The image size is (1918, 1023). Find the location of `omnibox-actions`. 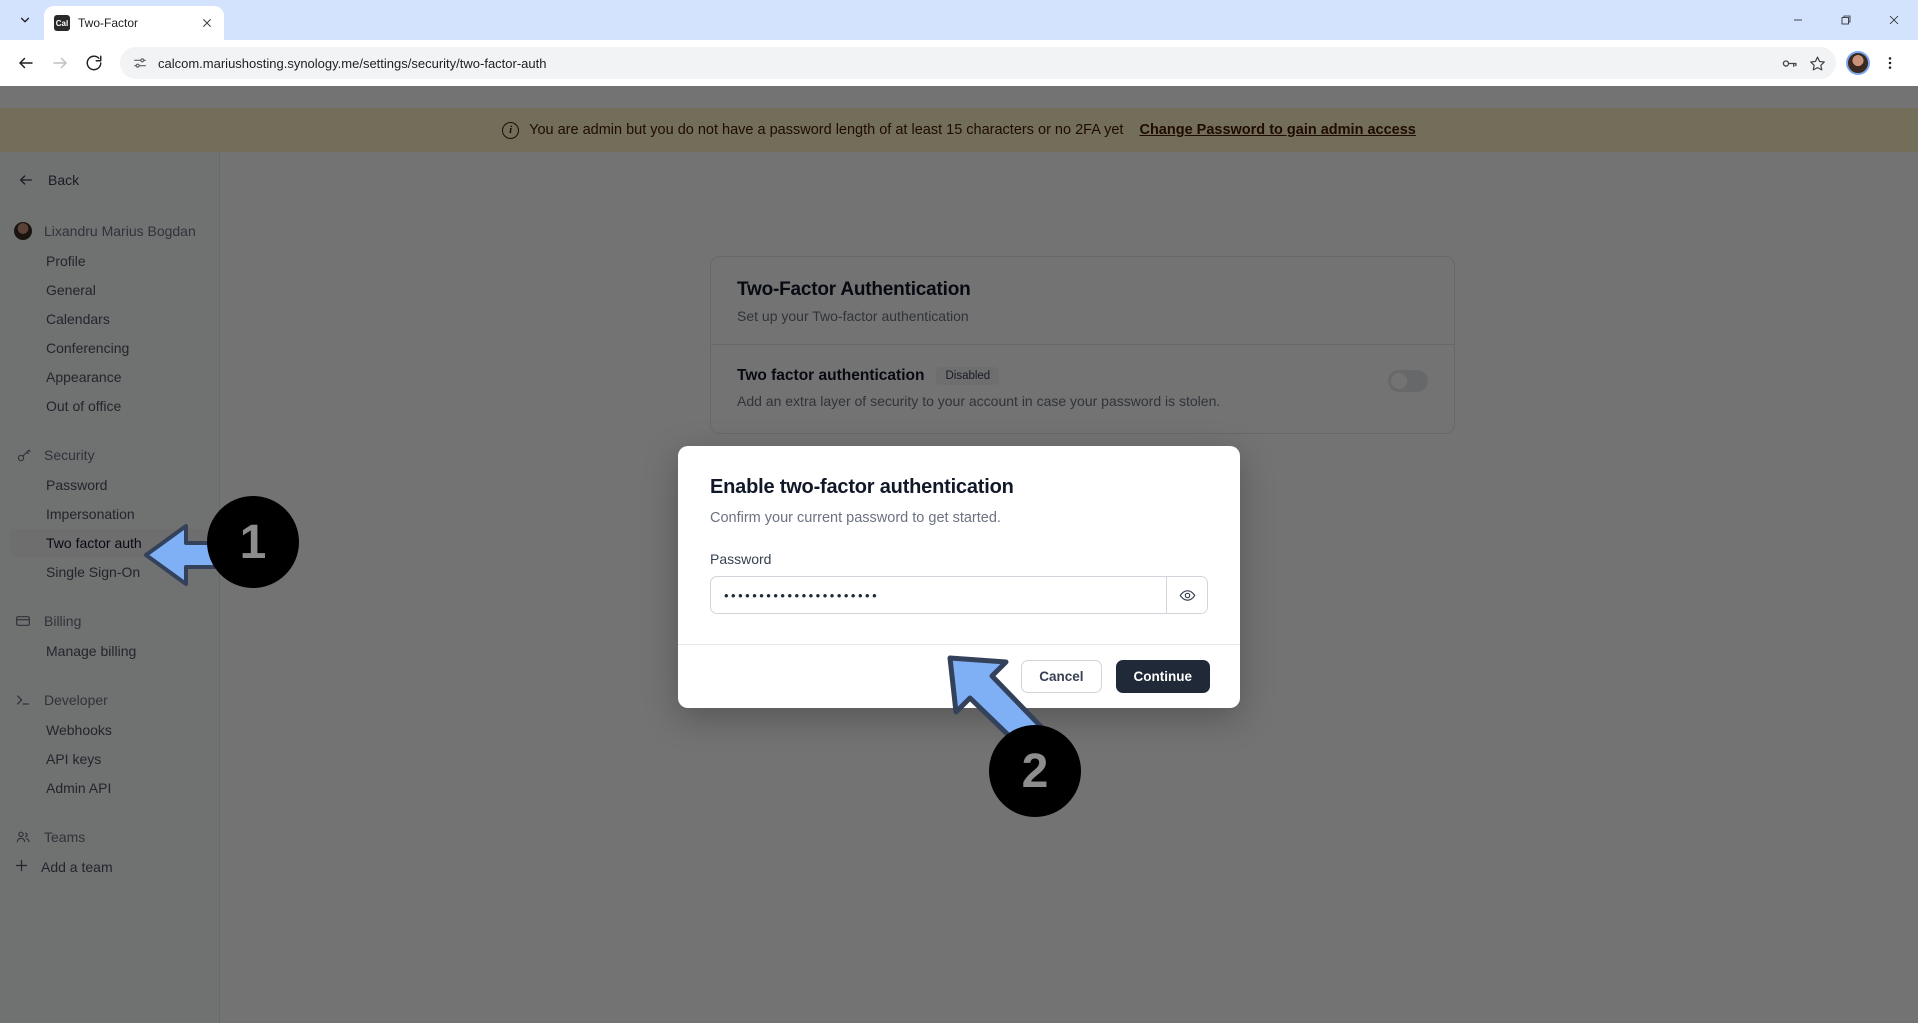

omnibox-actions is located at coordinates (1803, 63).